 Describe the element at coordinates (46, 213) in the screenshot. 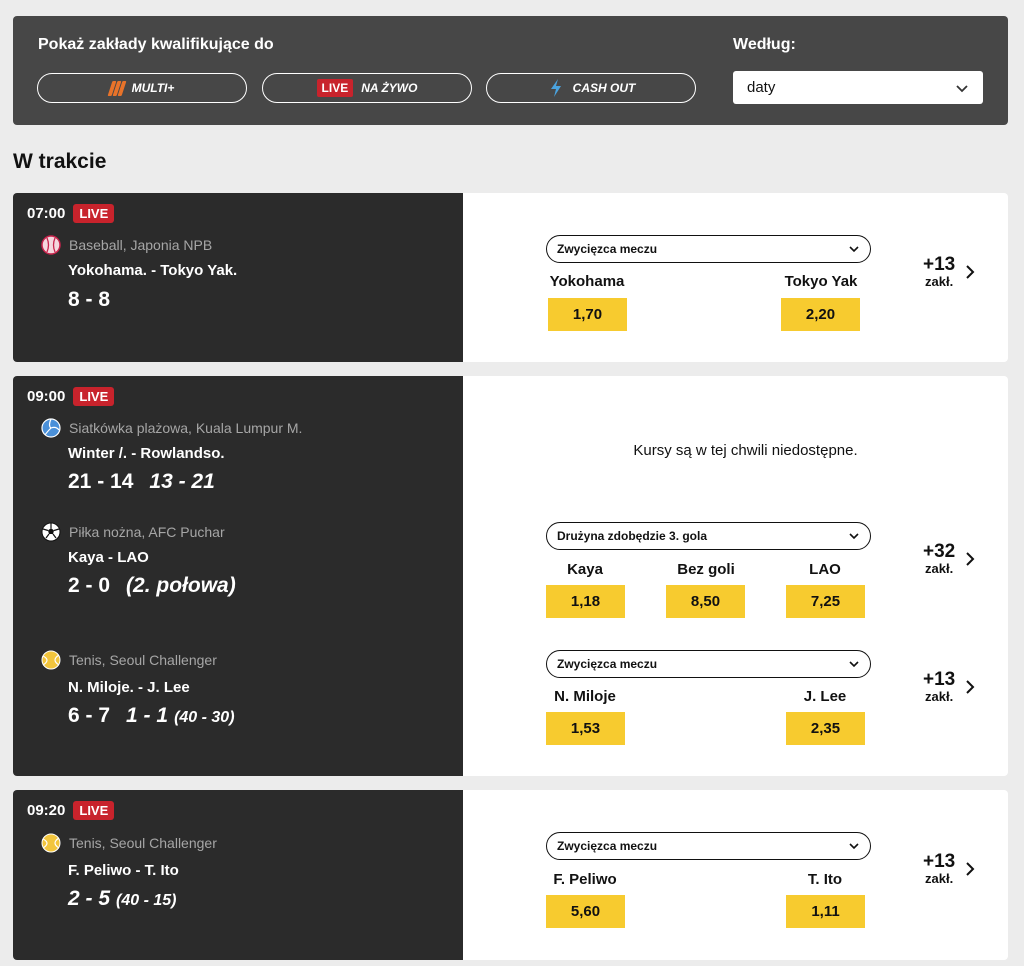

I see `event-time: 07:00` at that location.